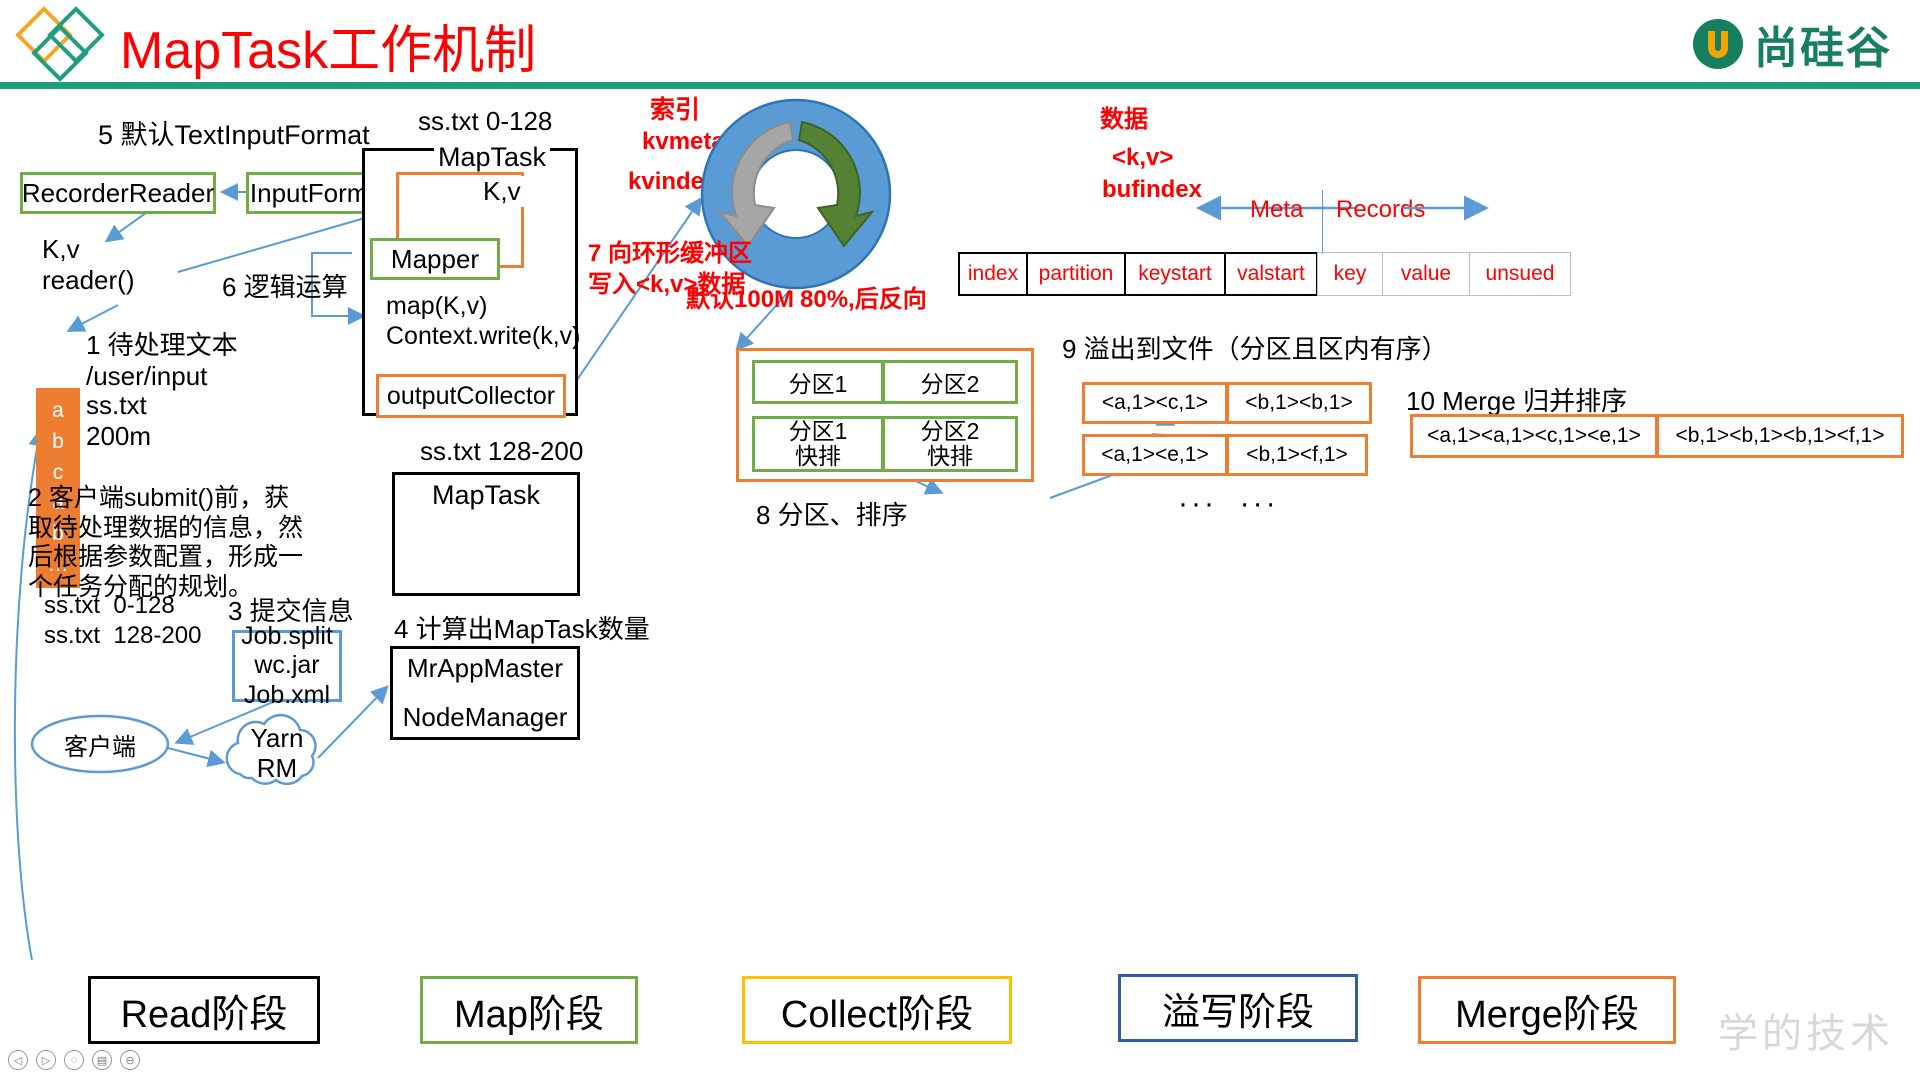 This screenshot has width=1920, height=1073. I want to click on meta-label: Meta, so click(1277, 209).